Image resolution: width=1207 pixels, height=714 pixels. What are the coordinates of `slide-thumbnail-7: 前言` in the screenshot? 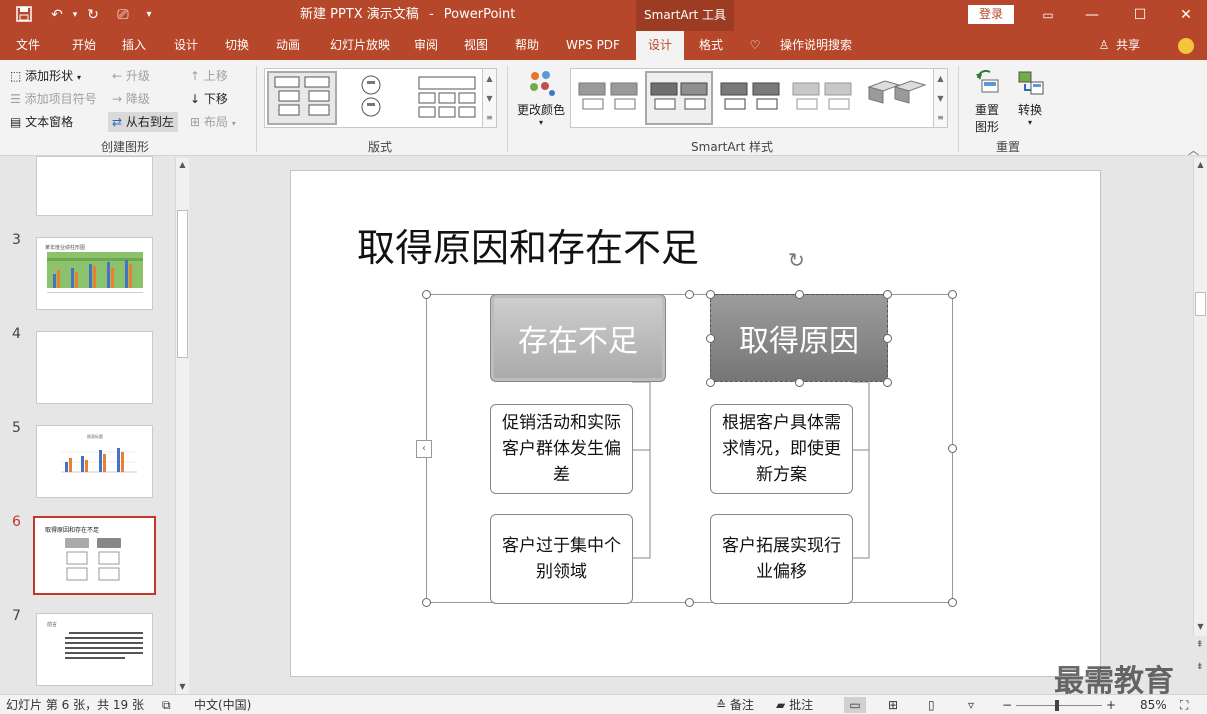 It's located at (94, 649).